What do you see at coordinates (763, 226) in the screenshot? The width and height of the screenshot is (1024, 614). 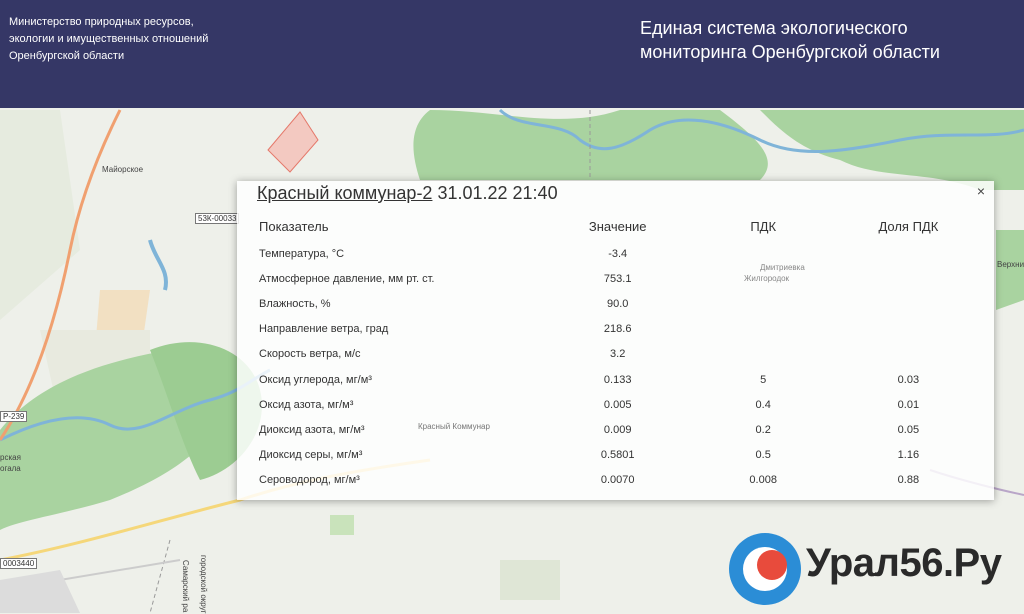 I see `col-header-pdk: ПДК` at bounding box center [763, 226].